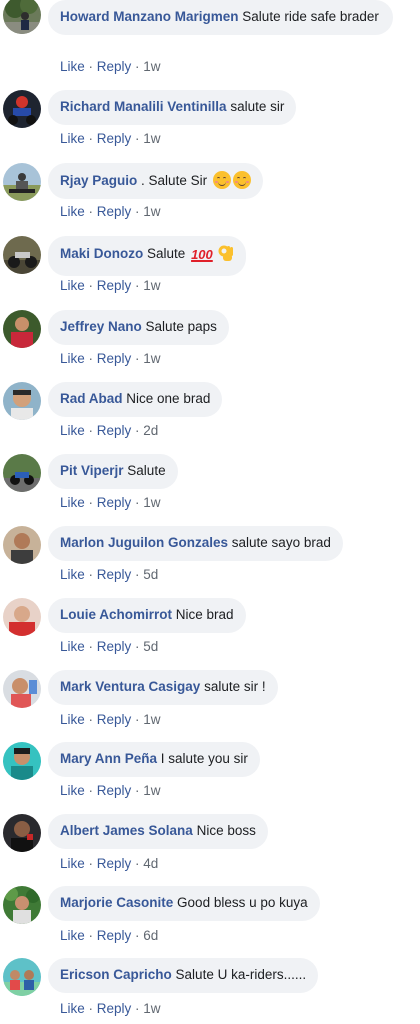 This screenshot has width=420, height=1024. Describe the element at coordinates (101, 326) in the screenshot. I see `commenter-name-link: Jeffrey Nano` at that location.